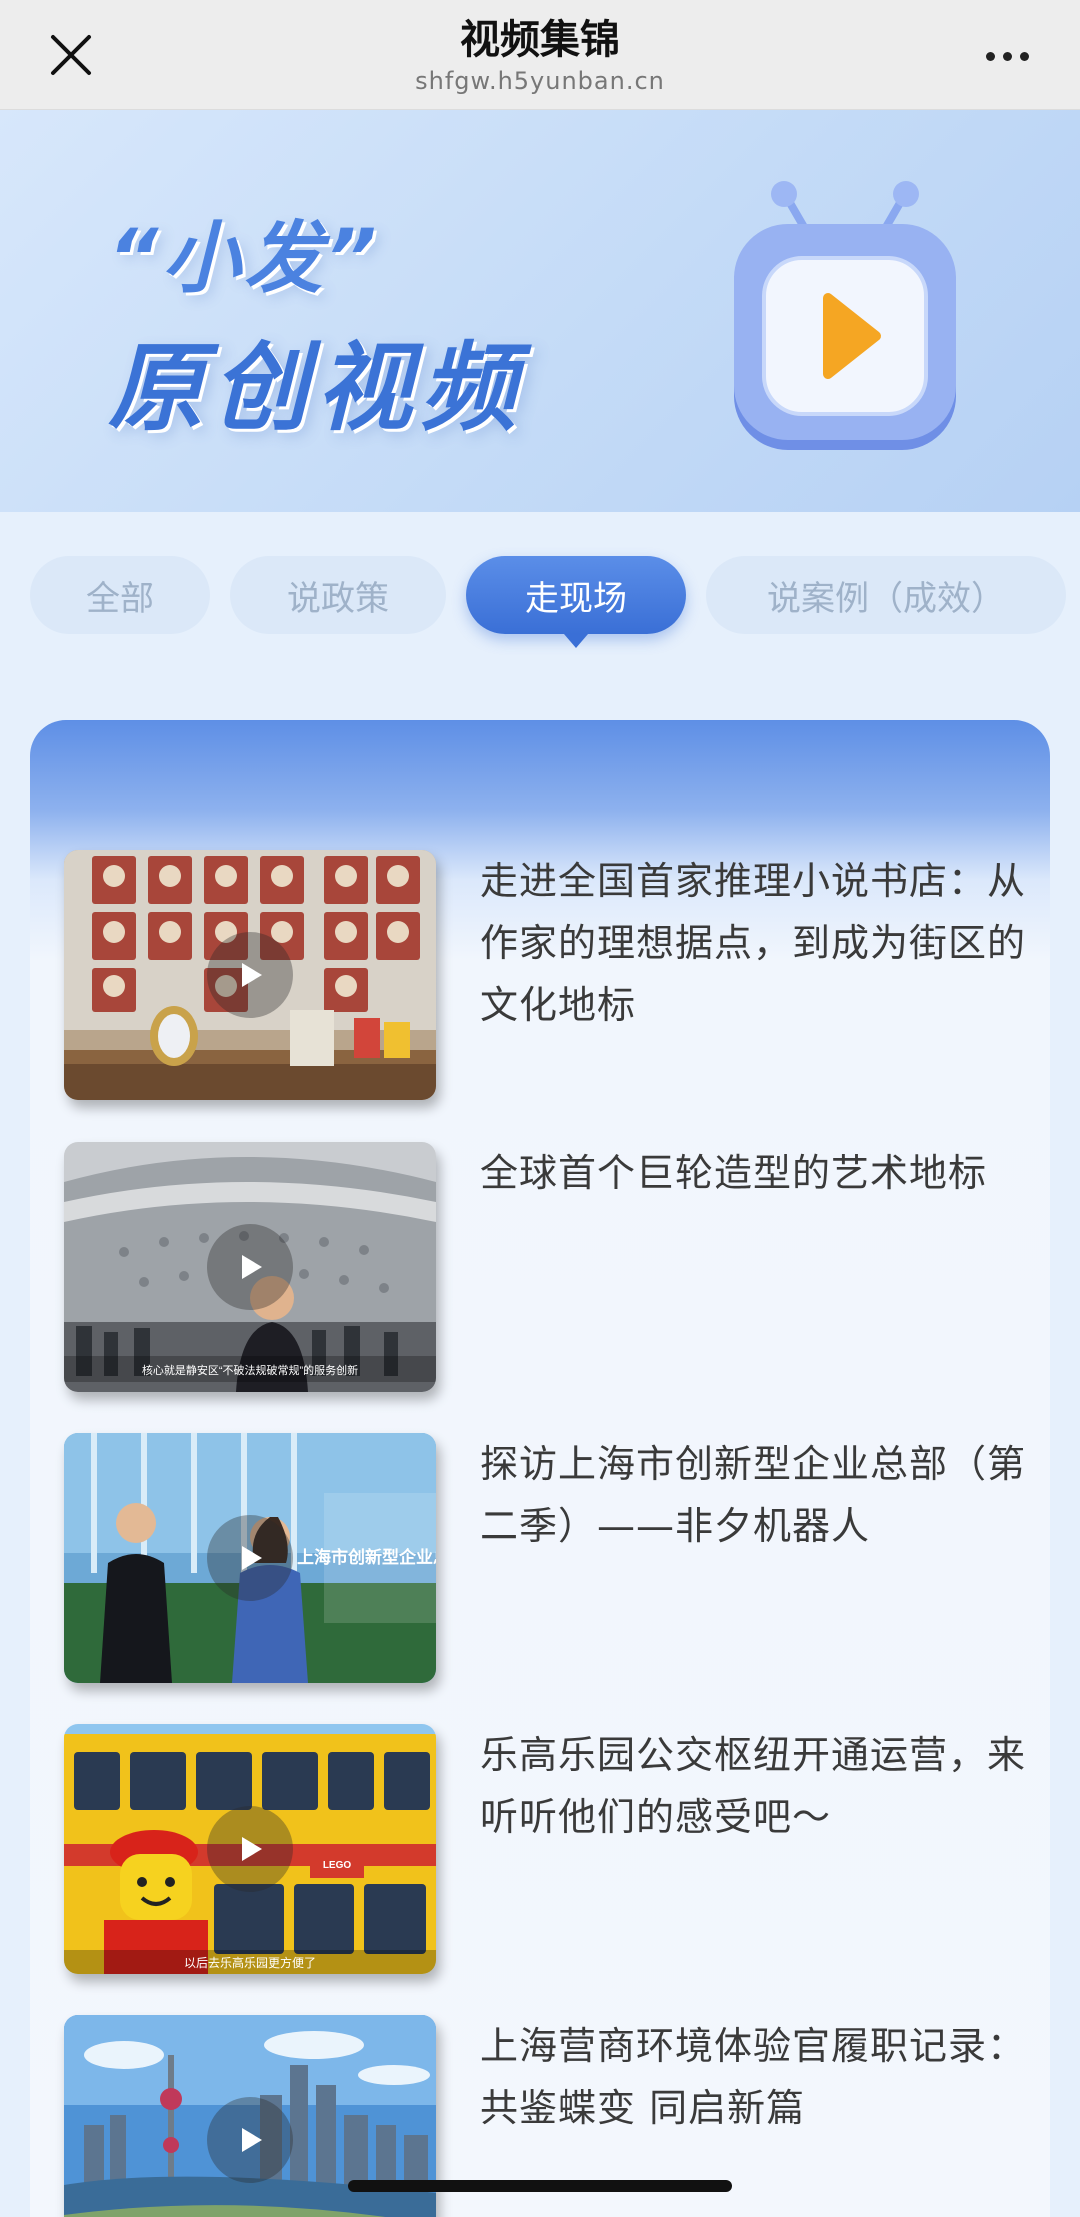 Image resolution: width=1080 pixels, height=2217 pixels. I want to click on thumbnail-caption: 以后去乐高乐园更方便了, so click(250, 1962).